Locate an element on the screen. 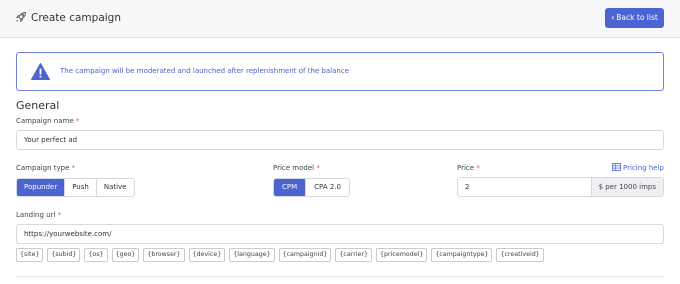  price-model-toggle: CPM CPA 2.0 is located at coordinates (311, 187).